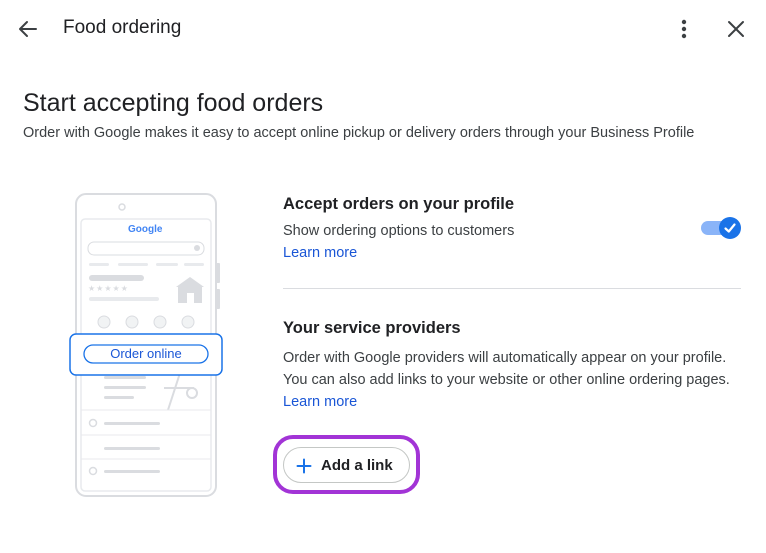  What do you see at coordinates (320, 253) in the screenshot?
I see `accept-orders-learn-more-link: Learn more` at bounding box center [320, 253].